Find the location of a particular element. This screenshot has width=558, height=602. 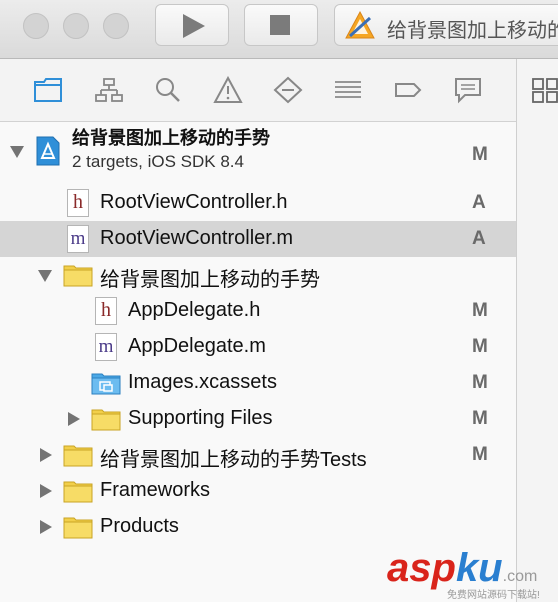

xcode-app-icon is located at coordinates (360, 24).